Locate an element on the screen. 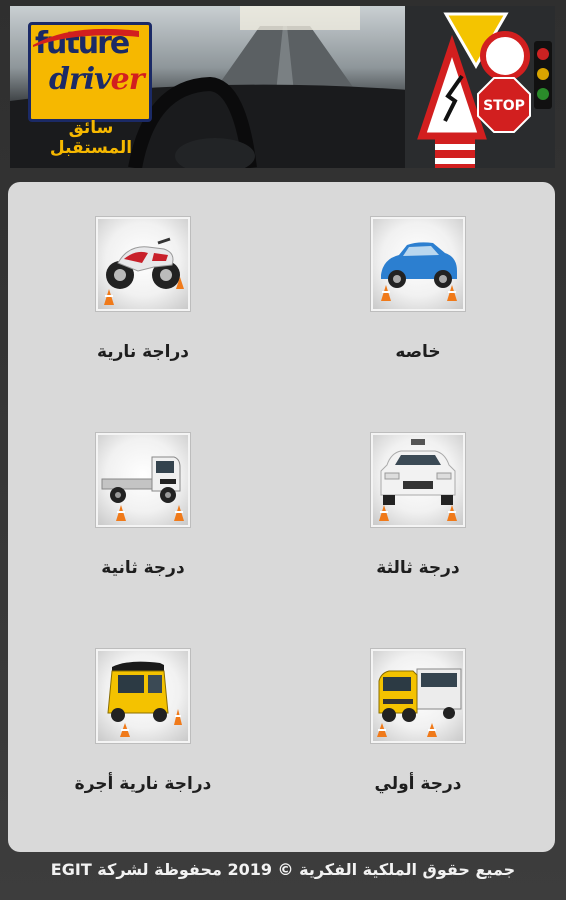 Image resolution: width=566 pixels, height=900 pixels. stop-sign-text: STOP is located at coordinates (504, 106).